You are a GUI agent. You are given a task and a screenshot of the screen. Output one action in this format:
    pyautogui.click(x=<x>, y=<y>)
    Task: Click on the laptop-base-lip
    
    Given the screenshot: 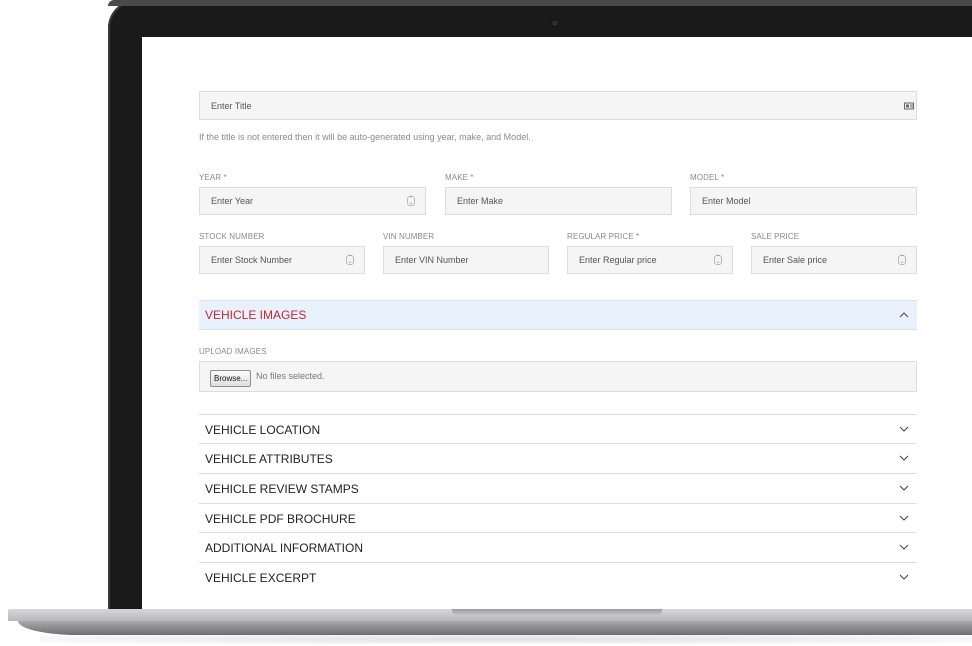 What is the action you would take?
    pyautogui.click(x=495, y=628)
    